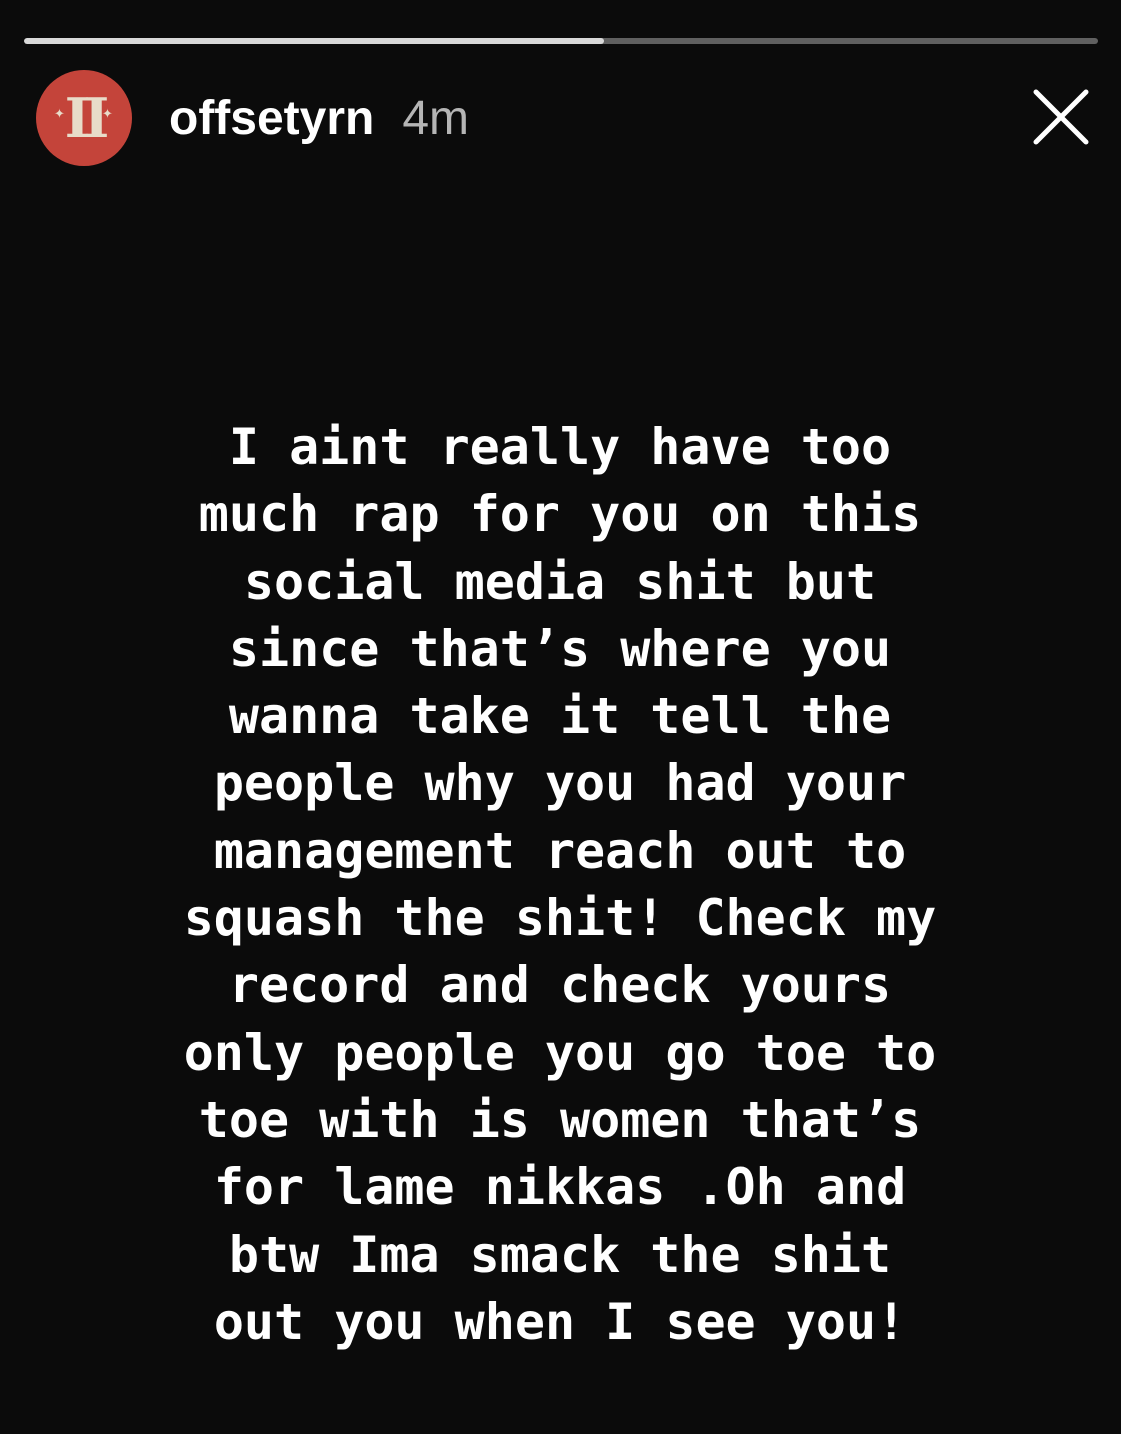 This screenshot has height=1434, width=1121. I want to click on story-text-line: record and check yours, so click(560, 985).